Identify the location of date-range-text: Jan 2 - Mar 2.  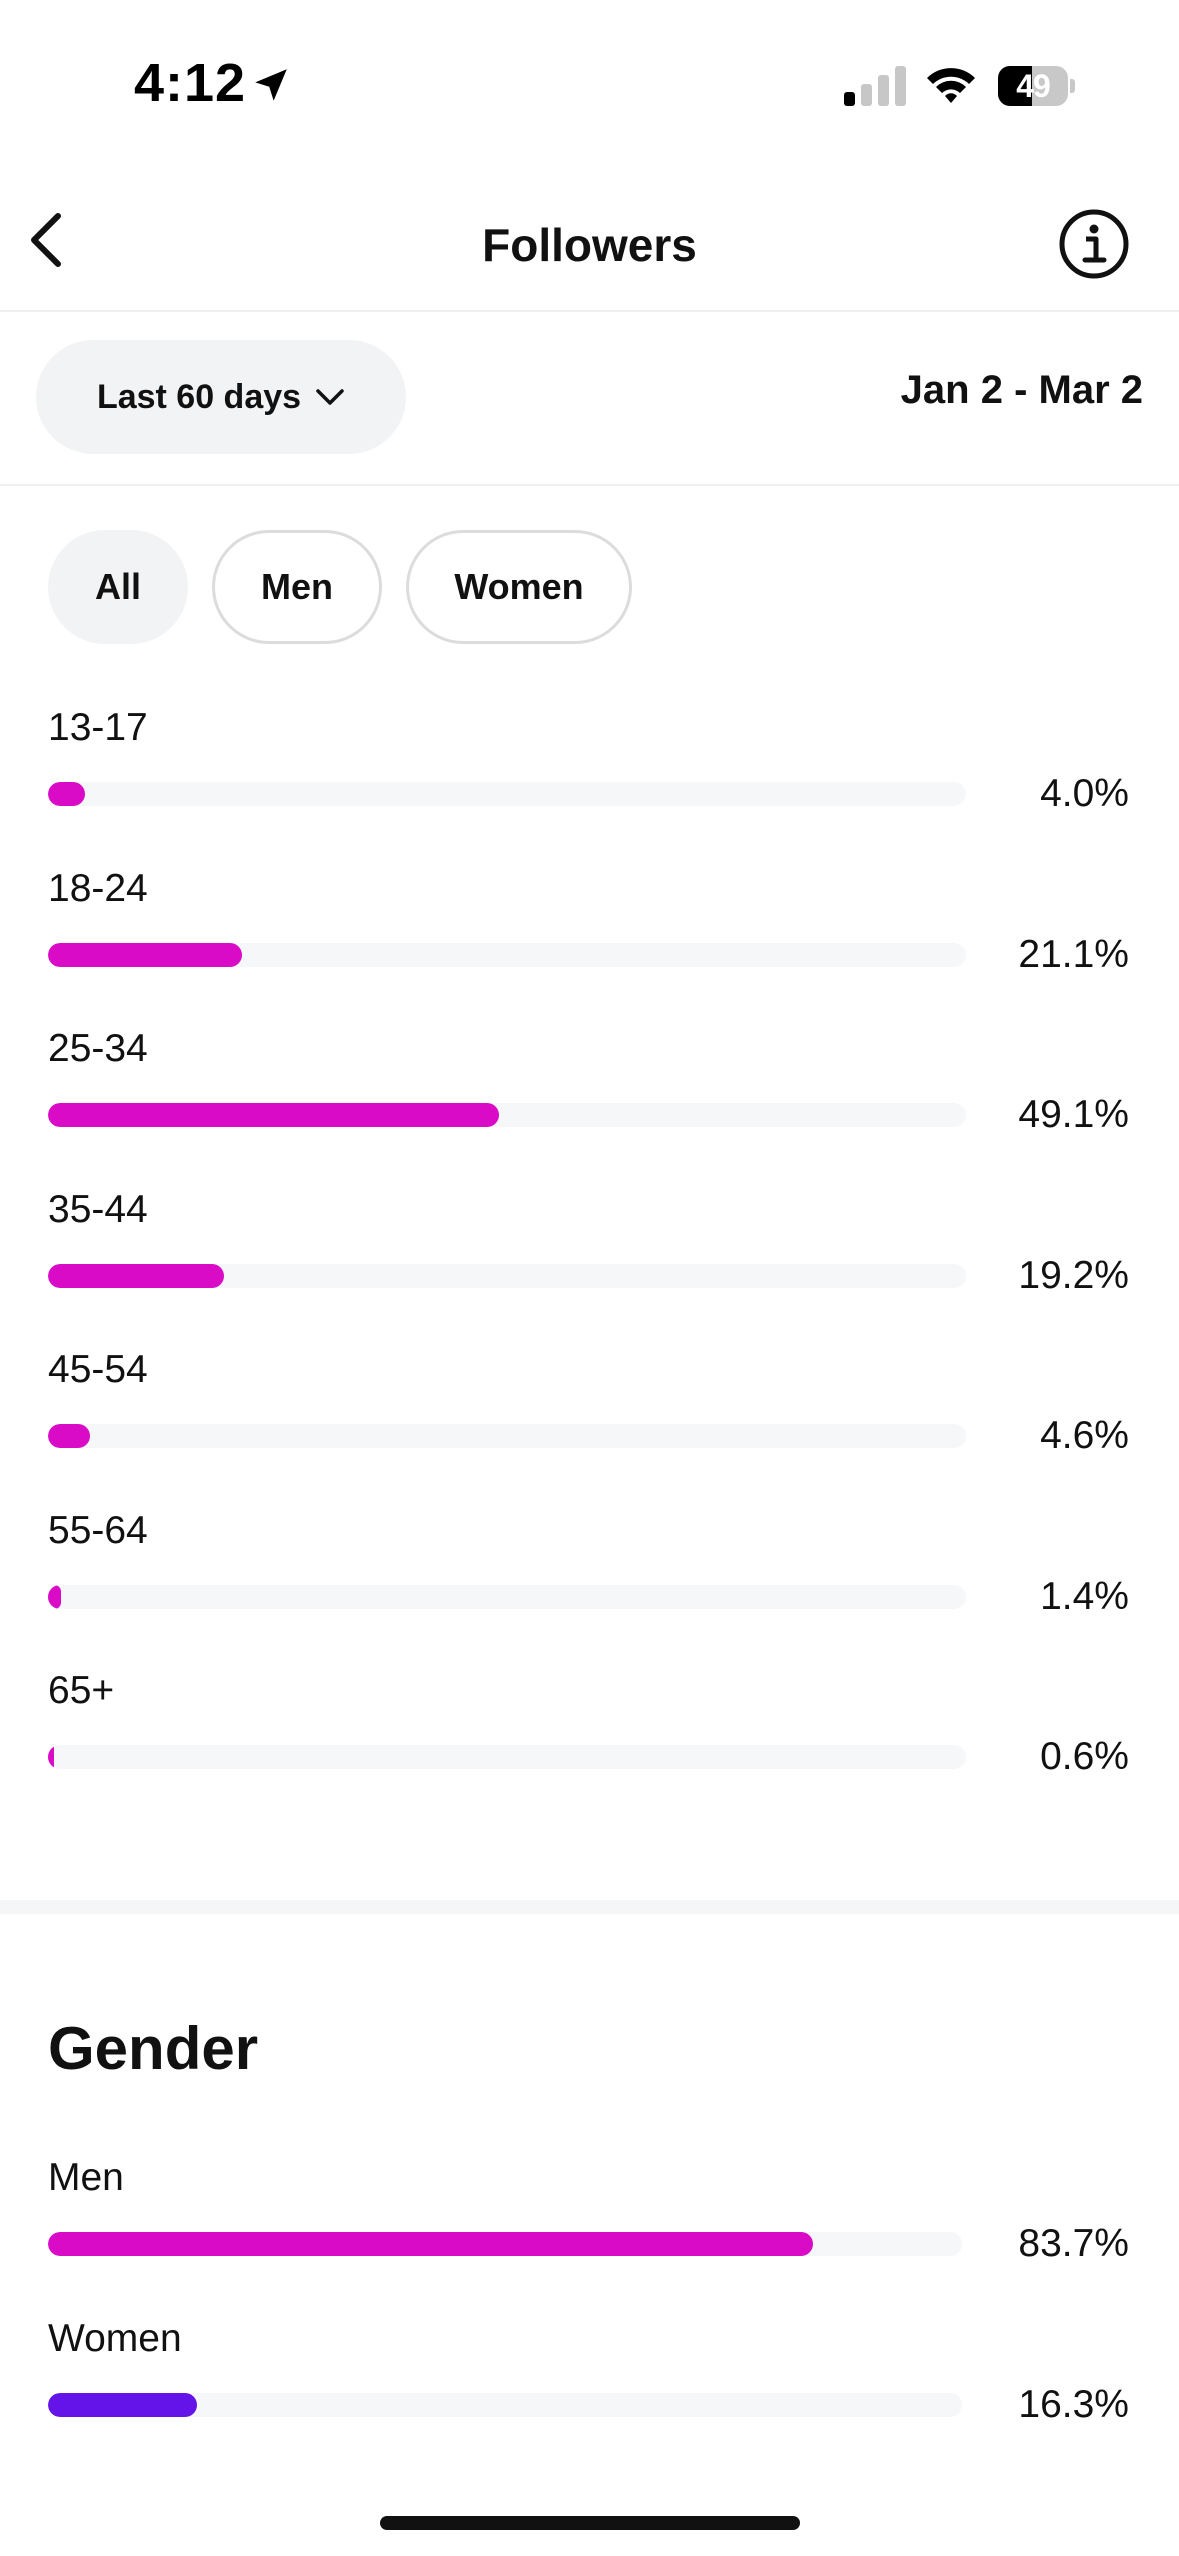
(1021, 390).